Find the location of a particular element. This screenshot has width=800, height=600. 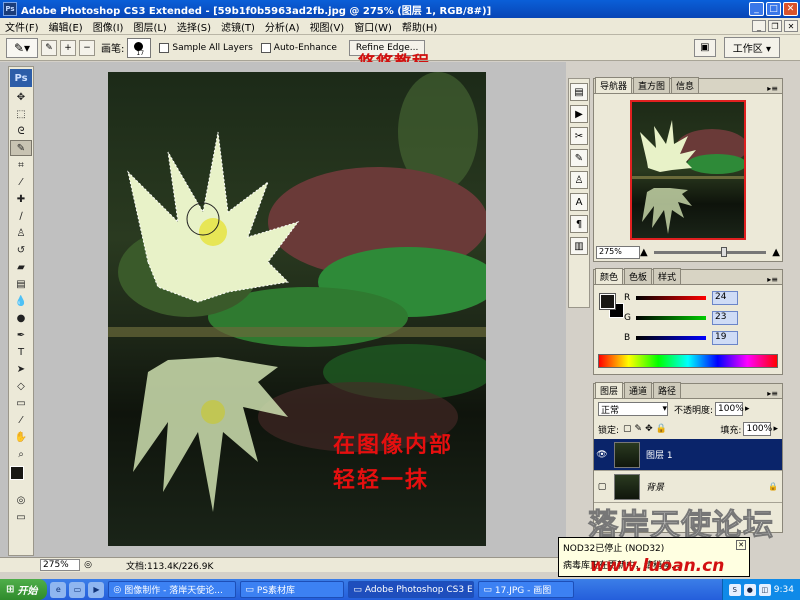

tab-histogram: 直方图 is located at coordinates (652, 85).